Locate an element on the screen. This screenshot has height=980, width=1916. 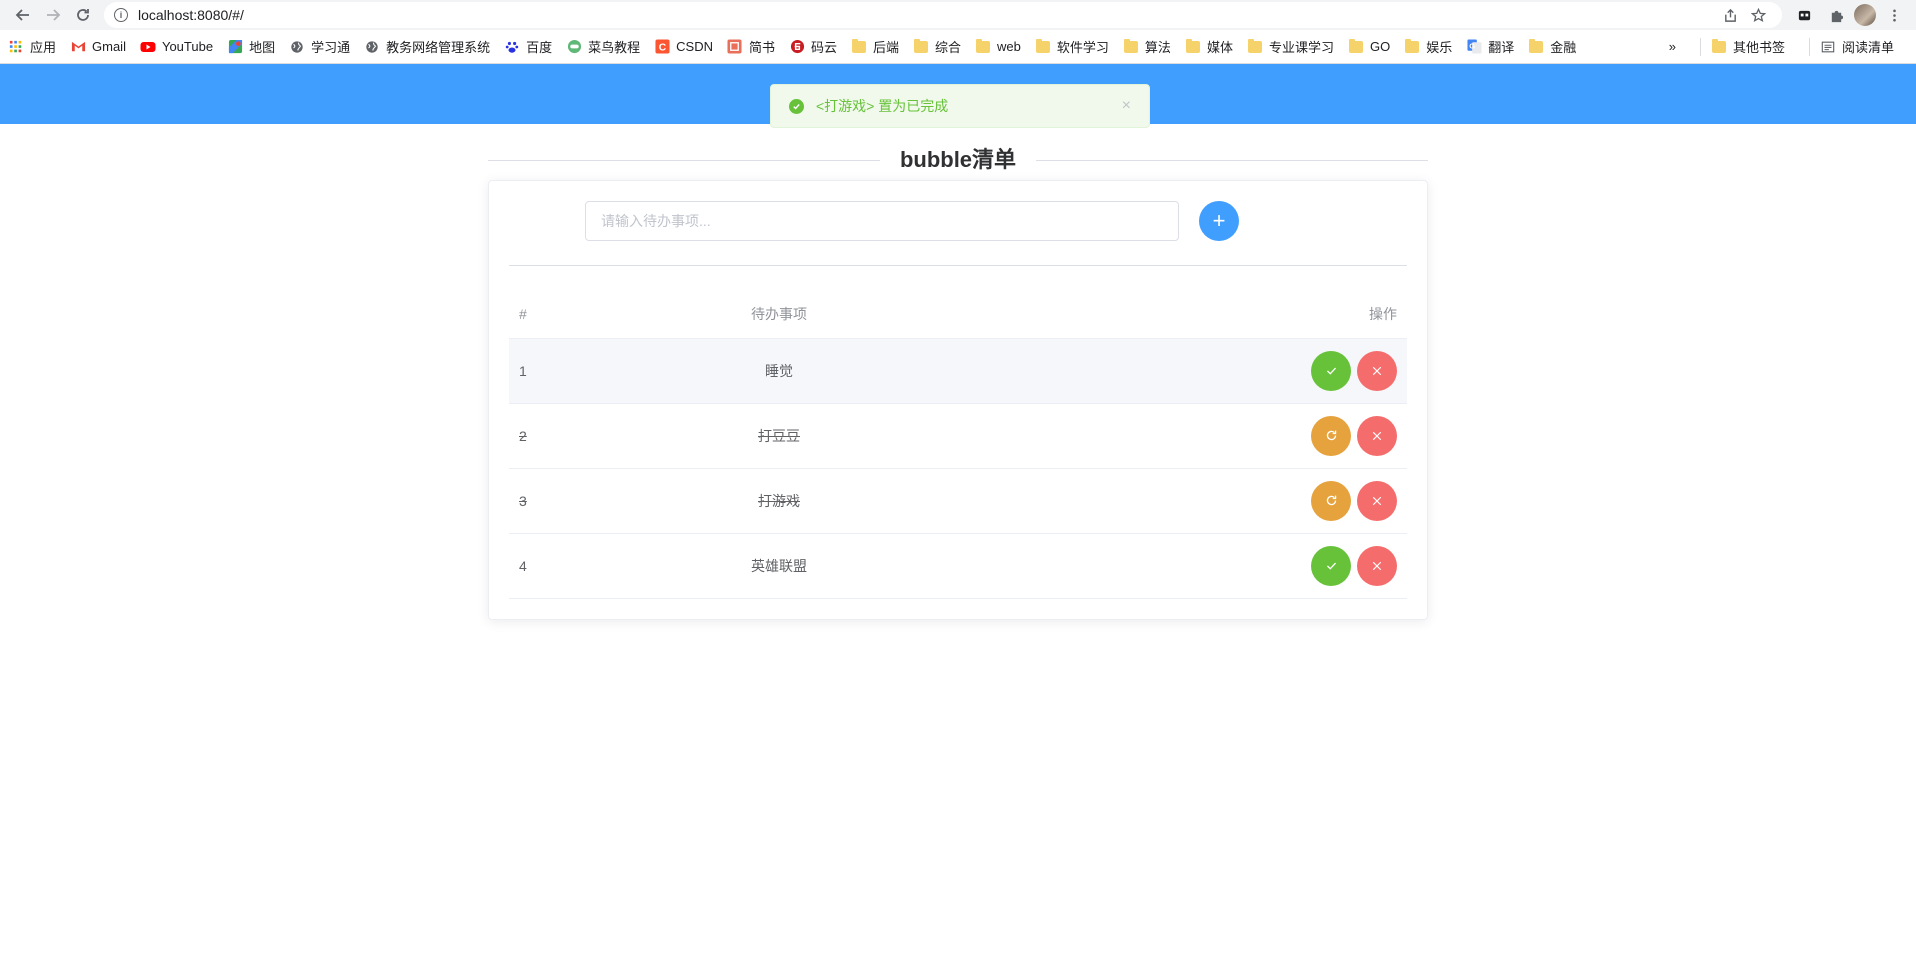
svg-text: G is located at coordinates (1472, 45).